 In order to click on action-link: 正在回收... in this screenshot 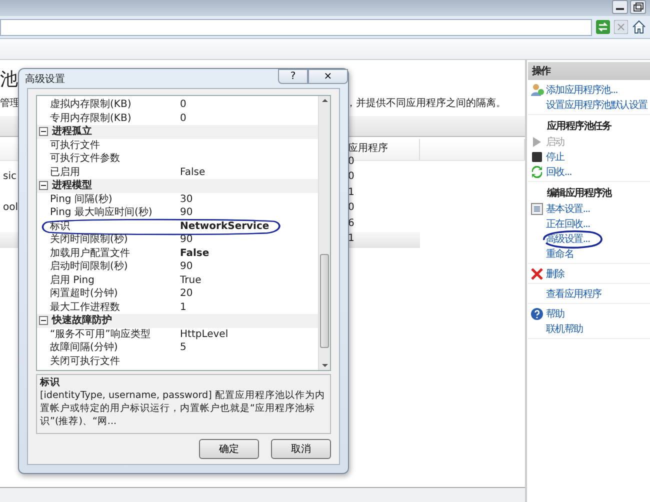, I will do `click(568, 223)`.